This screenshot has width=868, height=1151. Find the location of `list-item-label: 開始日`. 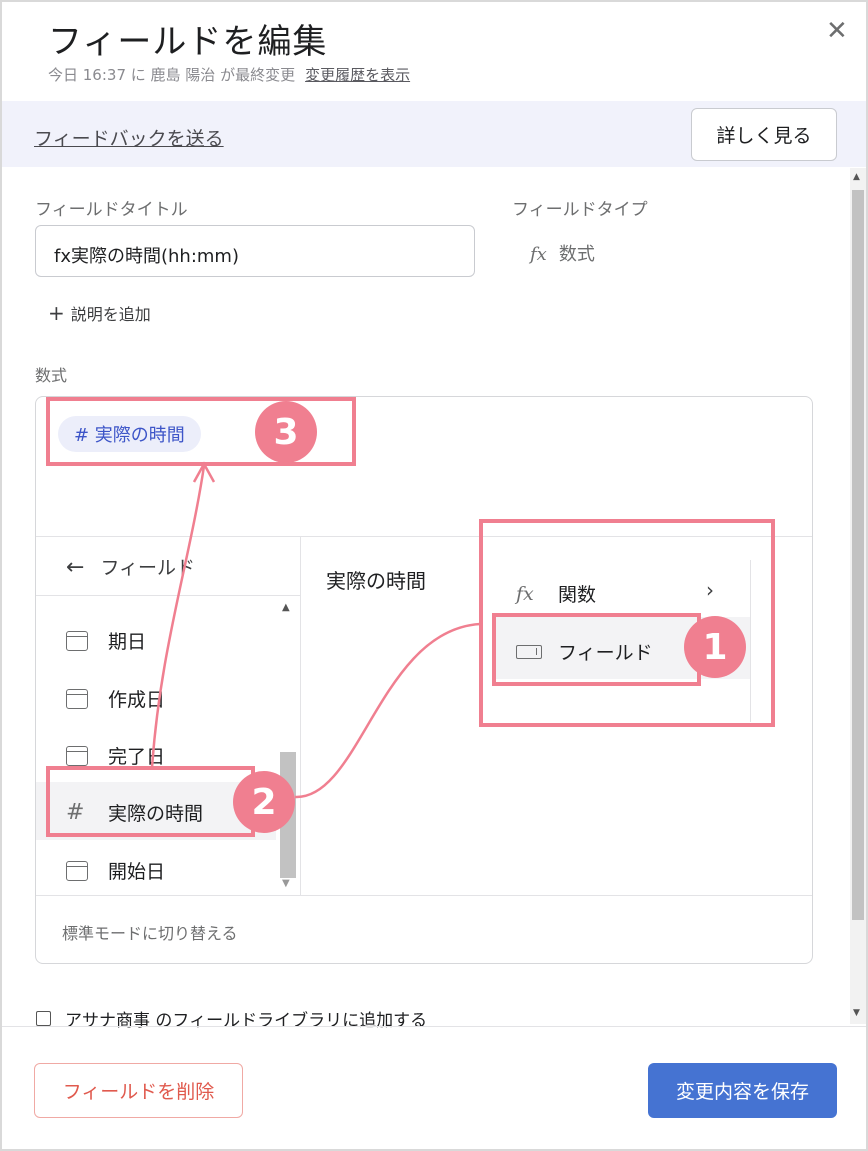

list-item-label: 開始日 is located at coordinates (137, 872).